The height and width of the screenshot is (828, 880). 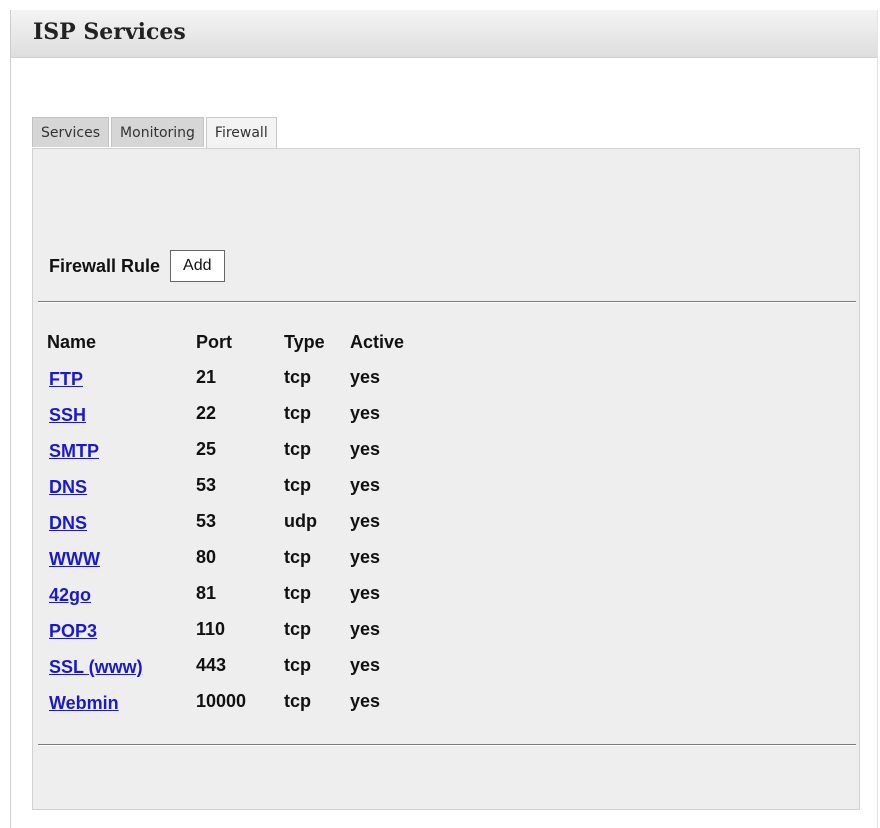 I want to click on table-row: WWW 80 tcp yes, so click(x=238, y=557).